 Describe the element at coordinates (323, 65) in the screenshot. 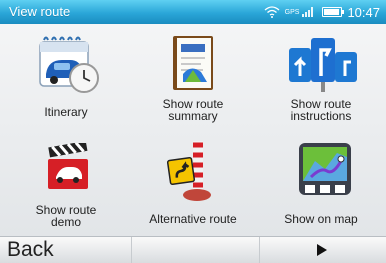

I see `route-instructions-signs-icon` at that location.